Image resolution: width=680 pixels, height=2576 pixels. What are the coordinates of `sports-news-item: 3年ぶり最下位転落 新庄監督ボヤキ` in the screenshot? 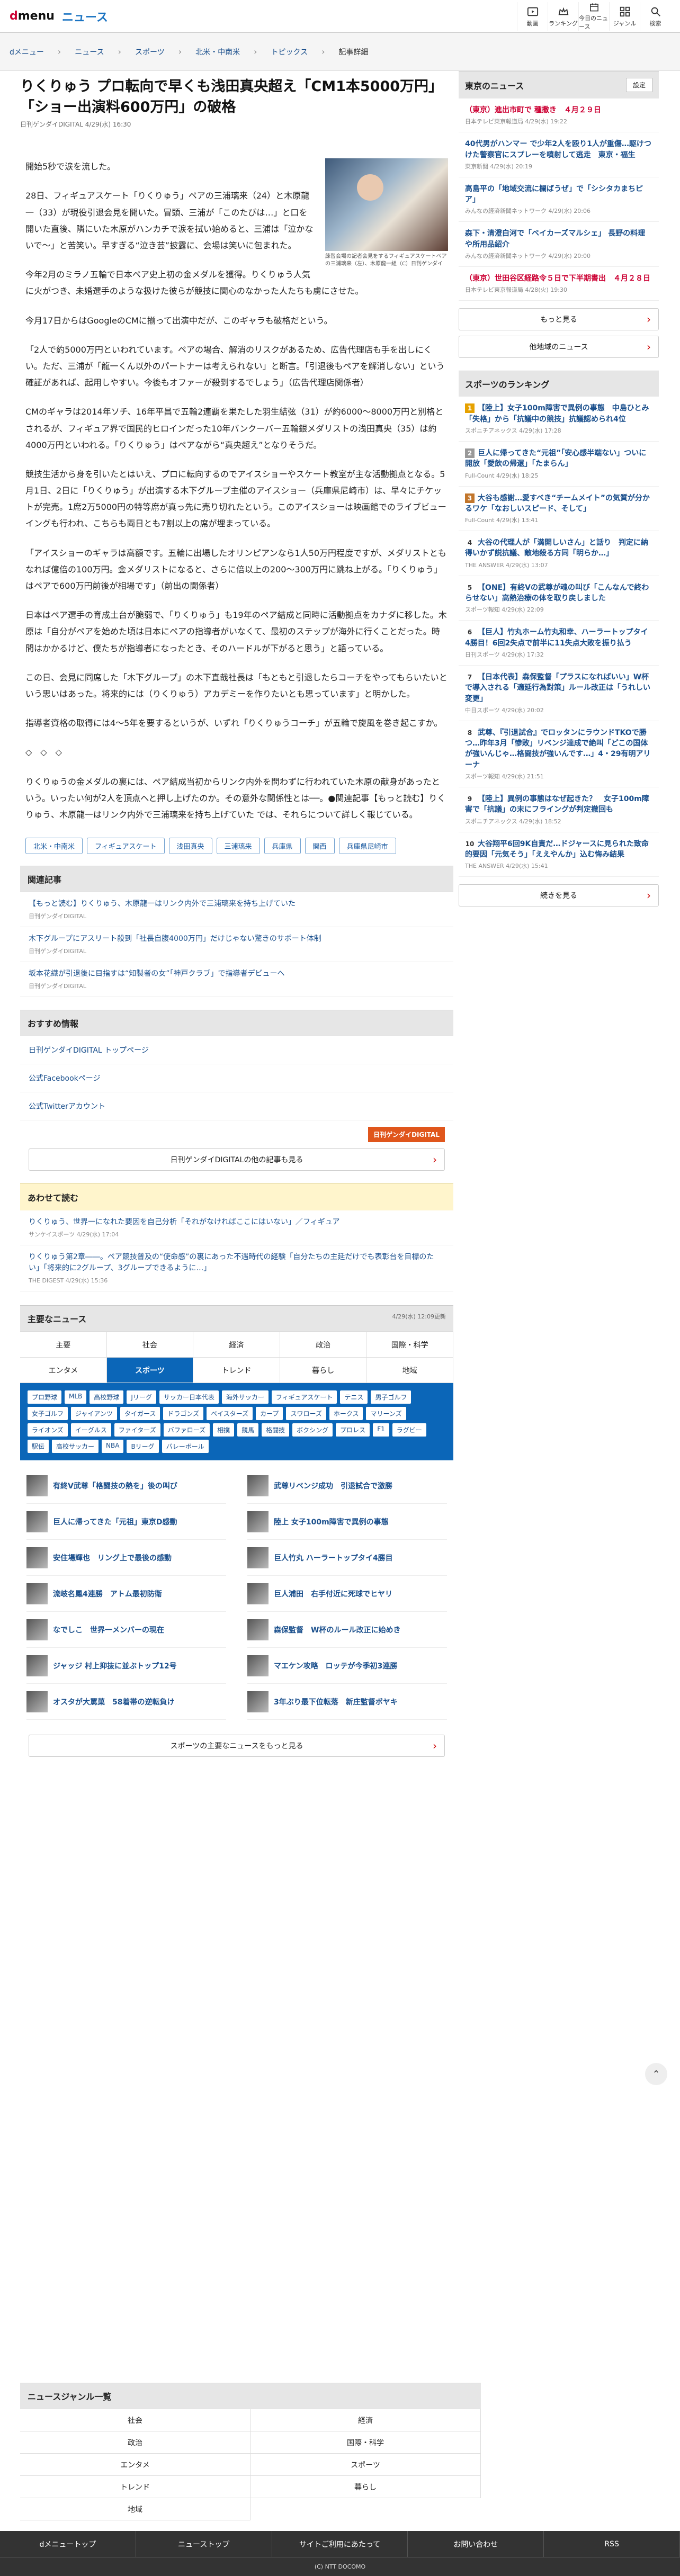 It's located at (347, 1702).